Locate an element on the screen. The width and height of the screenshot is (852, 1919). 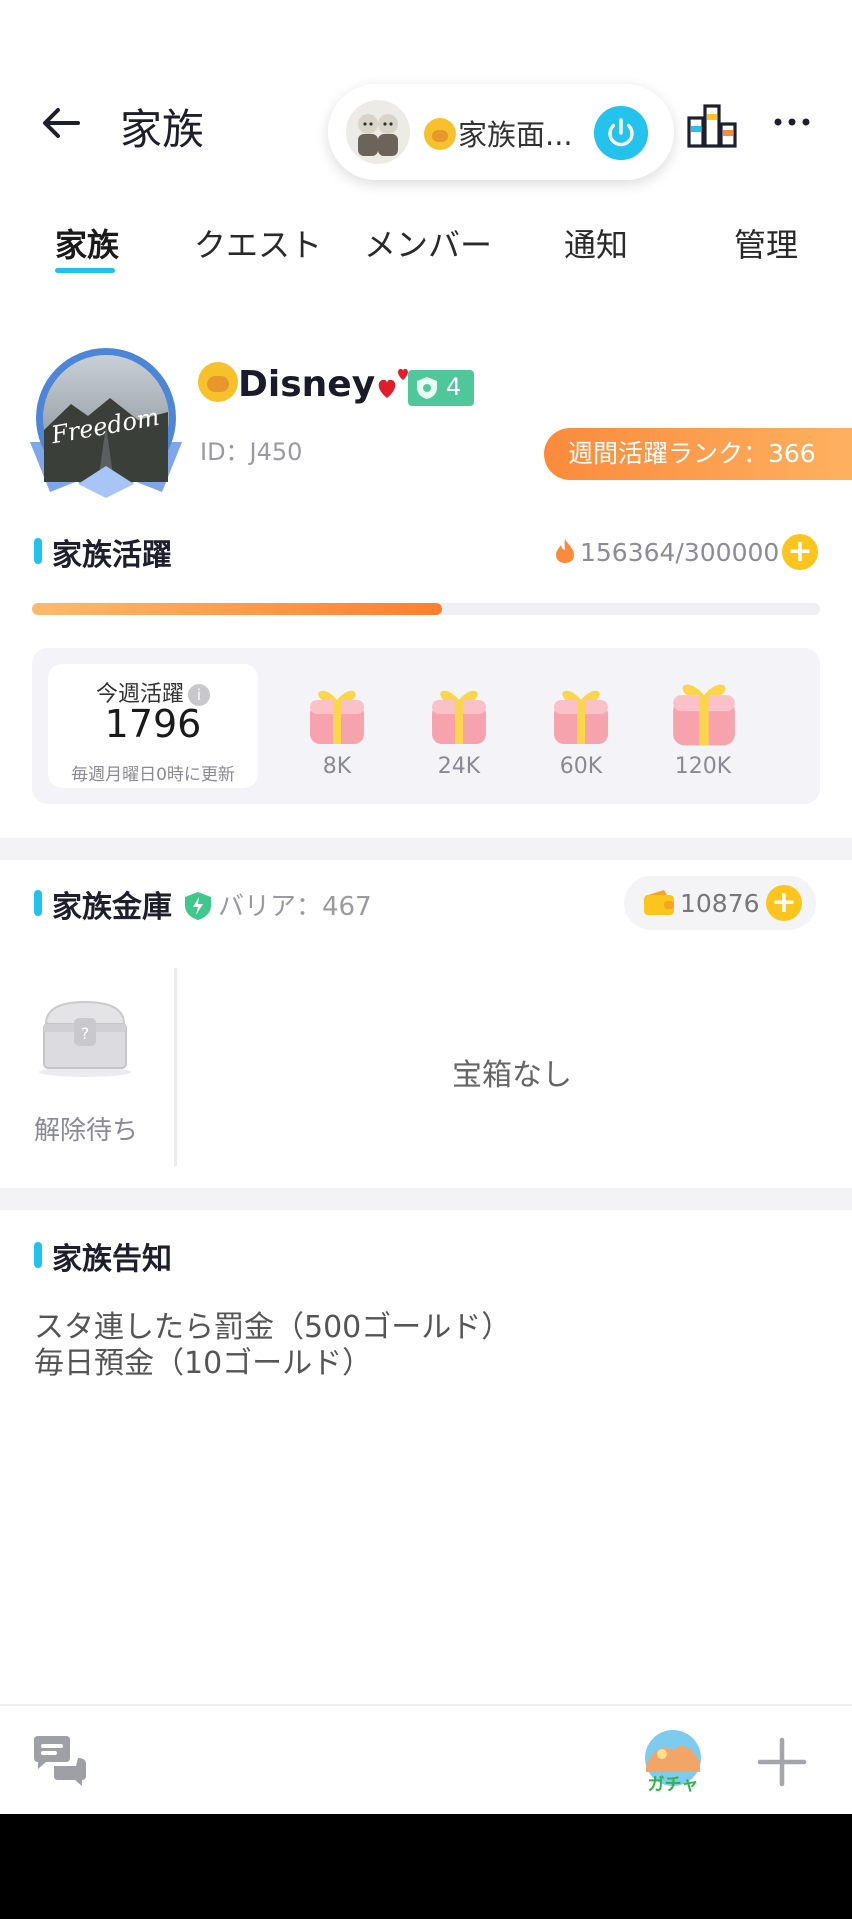
flame-icon is located at coordinates (565, 551).